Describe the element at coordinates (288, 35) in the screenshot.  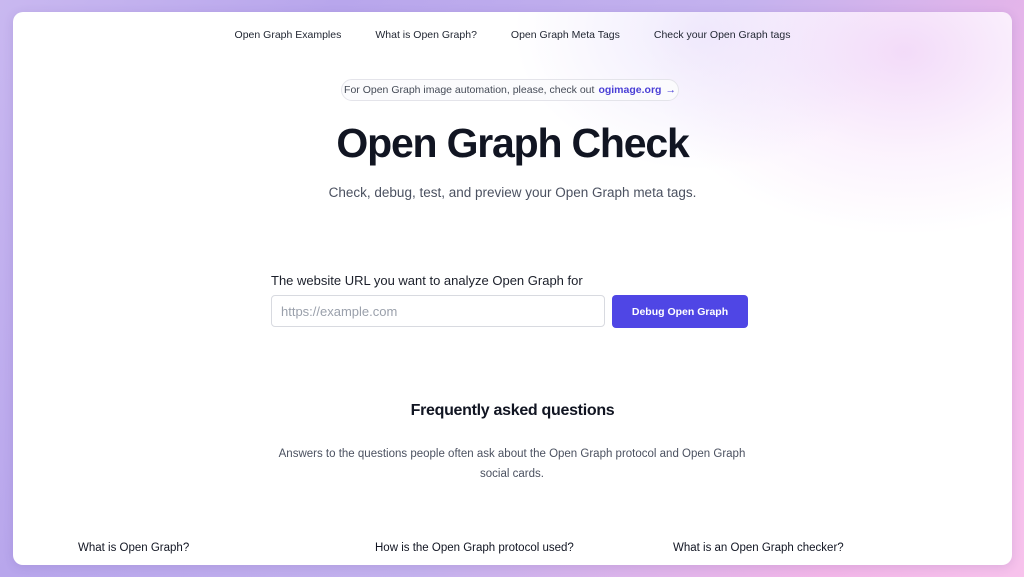
I see `nav-open-graph-examples: Open Graph Examples` at that location.